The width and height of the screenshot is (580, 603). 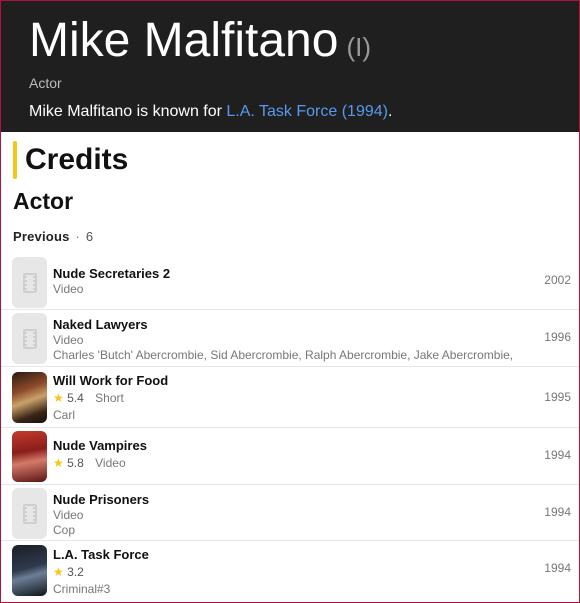 What do you see at coordinates (316, 555) in the screenshot?
I see `credit-title: L.A. Task Force` at bounding box center [316, 555].